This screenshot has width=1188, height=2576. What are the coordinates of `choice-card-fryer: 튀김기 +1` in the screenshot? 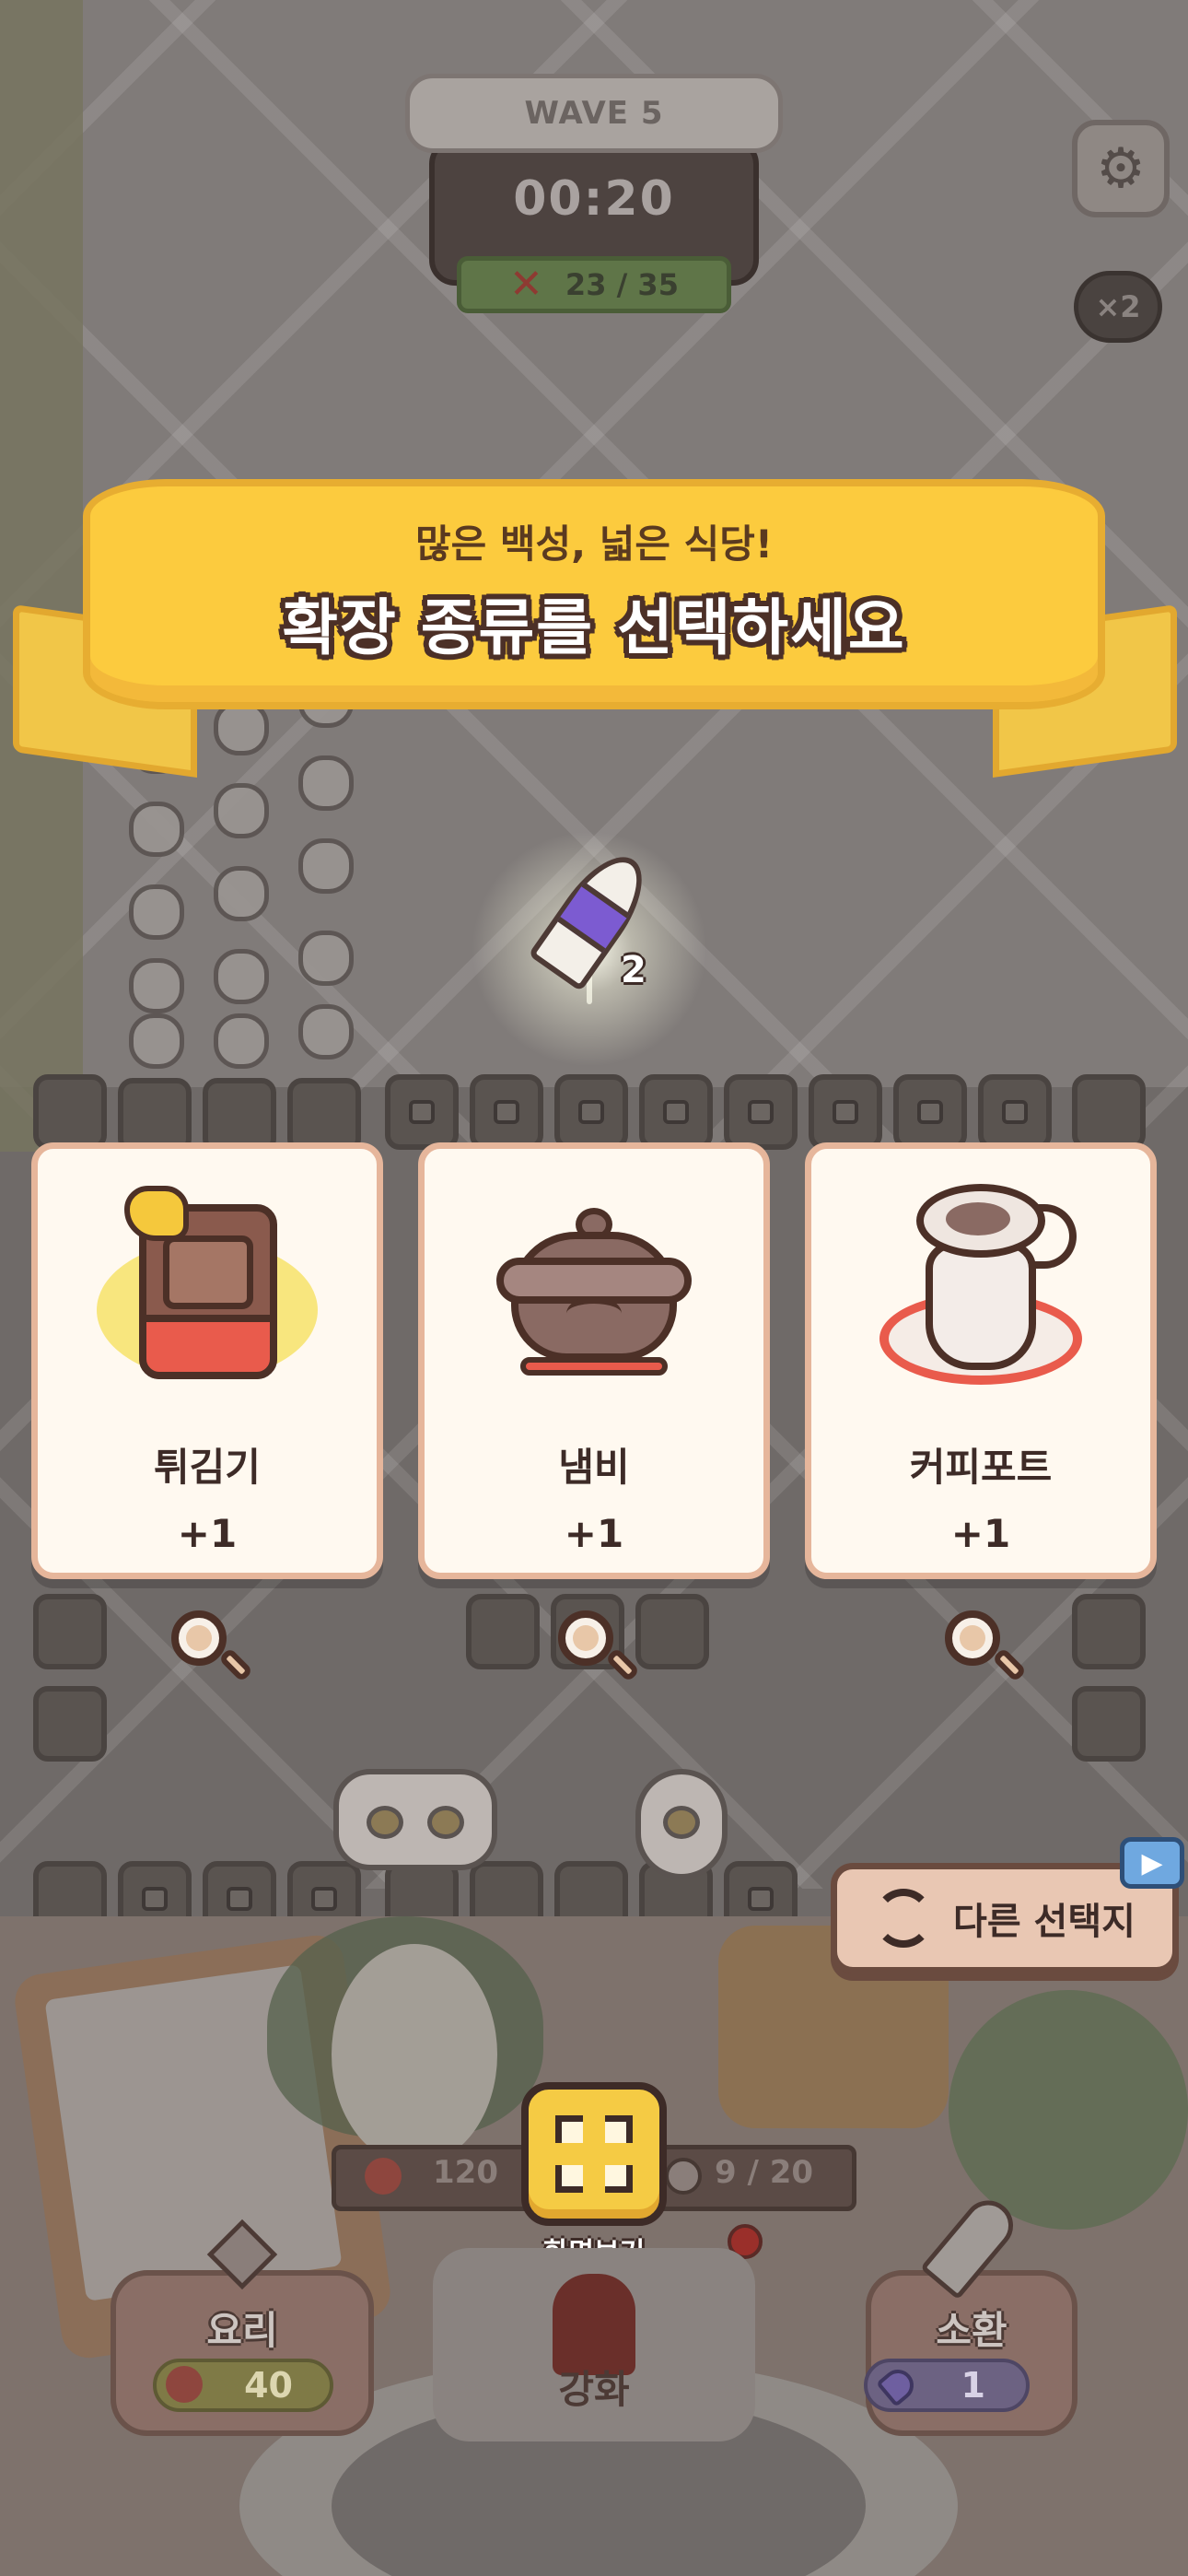 It's located at (207, 1360).